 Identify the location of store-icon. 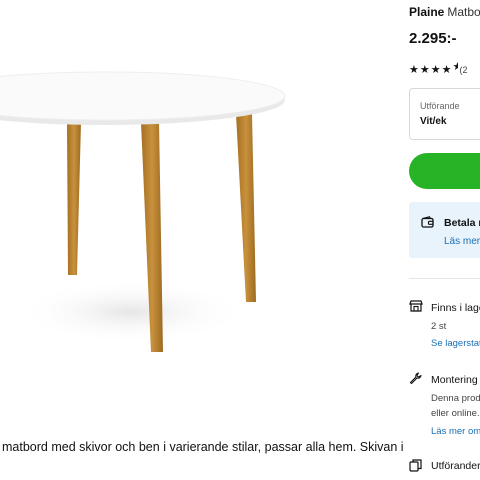
(416, 306).